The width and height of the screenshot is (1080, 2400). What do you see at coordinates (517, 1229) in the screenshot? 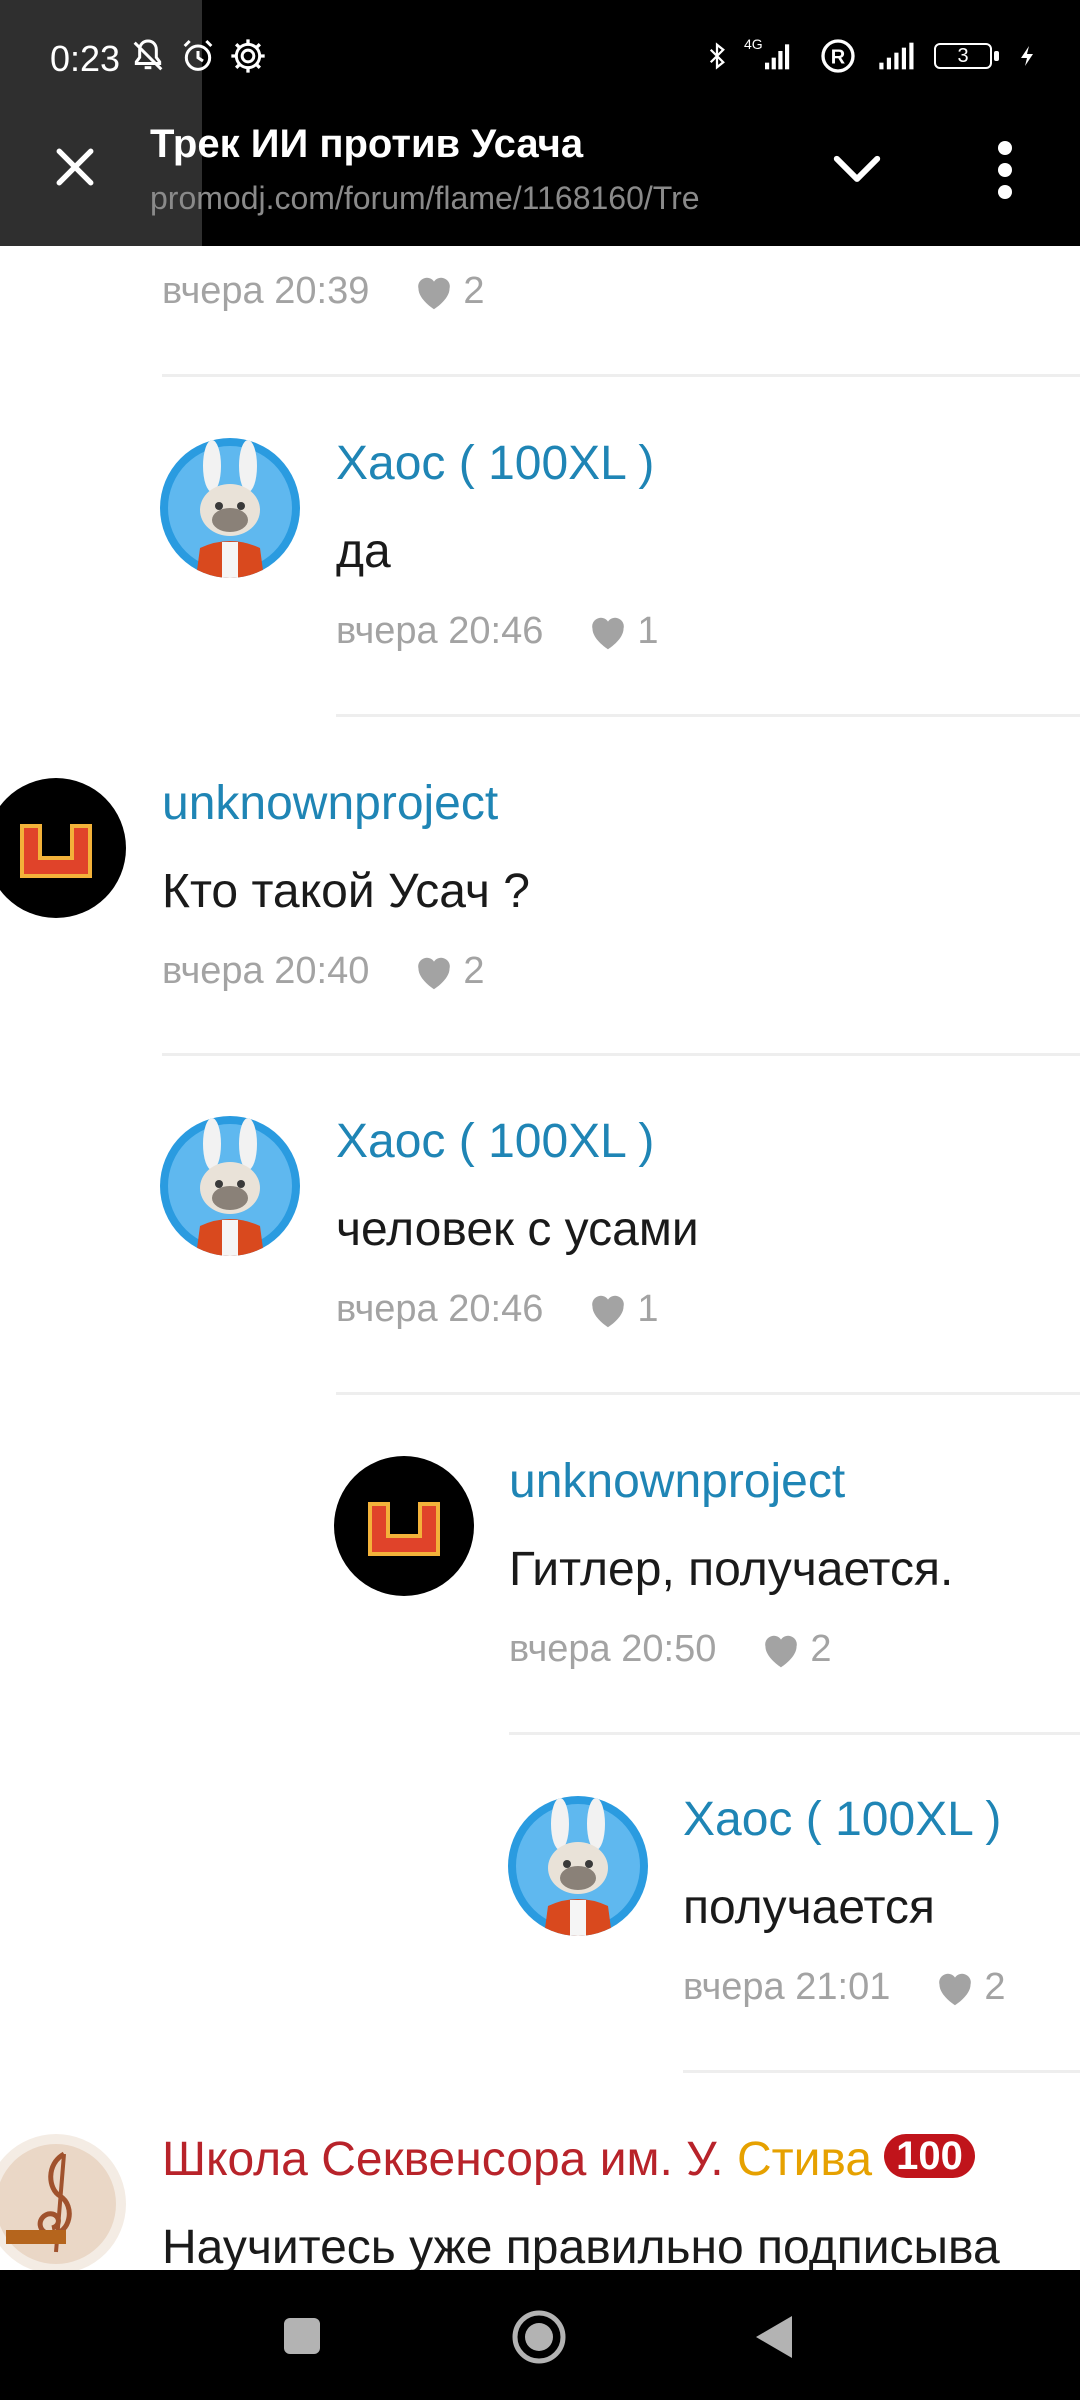
I see `comment-text: человек с усами` at bounding box center [517, 1229].